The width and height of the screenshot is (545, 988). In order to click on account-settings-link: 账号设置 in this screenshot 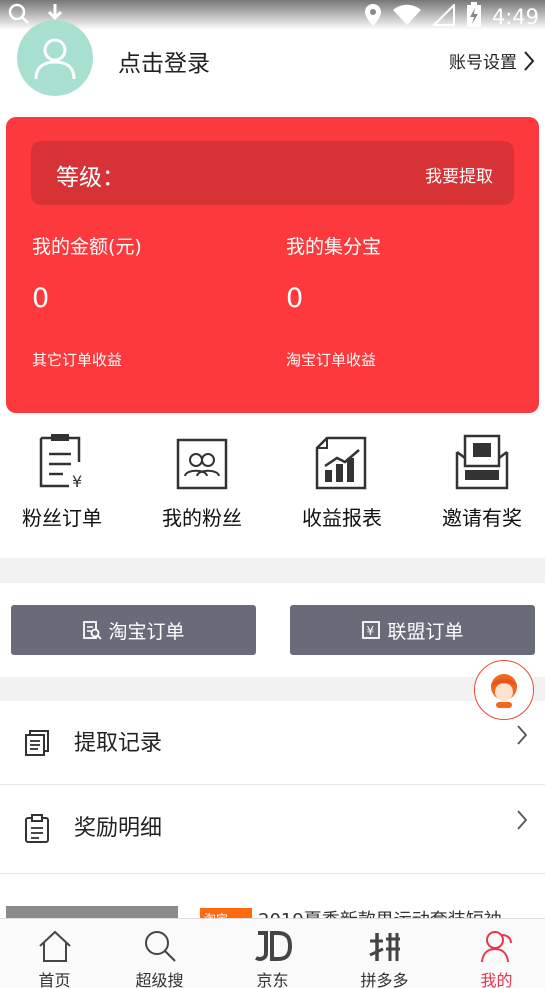, I will do `click(492, 60)`.